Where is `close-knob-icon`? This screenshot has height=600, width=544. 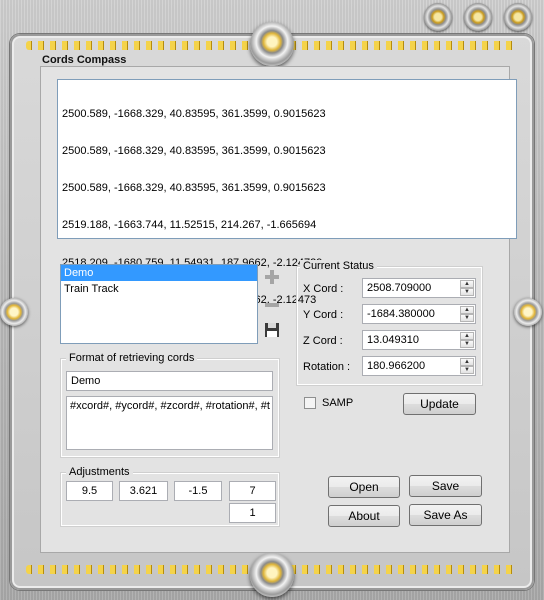
close-knob-icon is located at coordinates (518, 17).